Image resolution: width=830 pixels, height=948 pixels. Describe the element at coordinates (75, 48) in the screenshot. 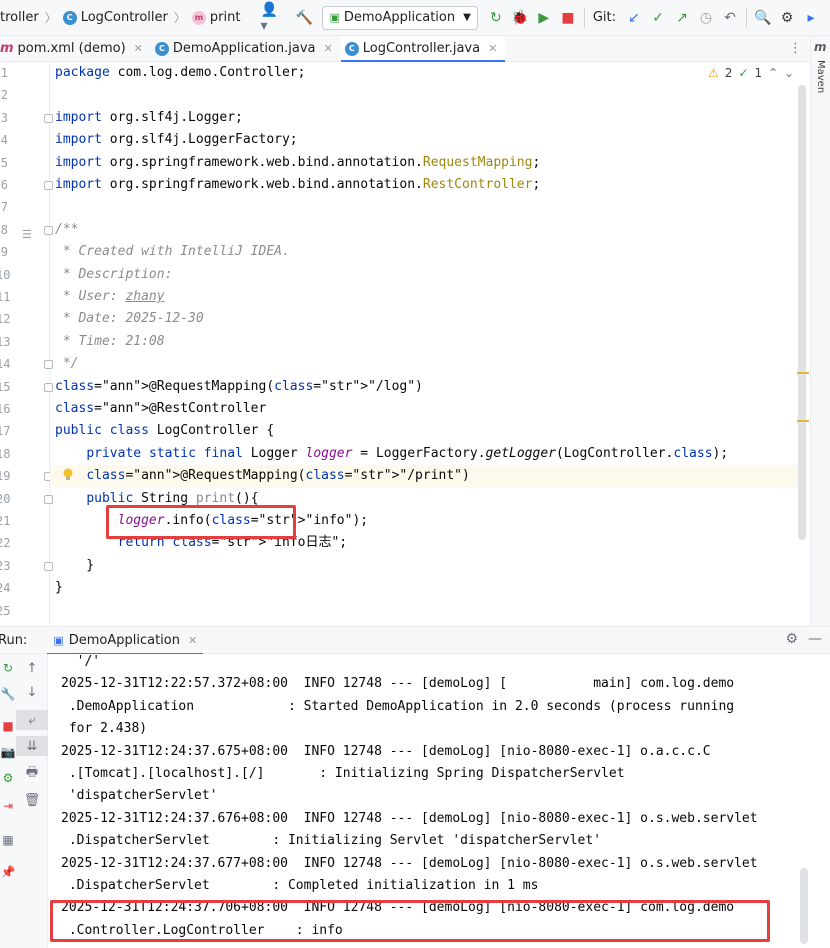

I see `tab-pom-xml: m pom.xml (demo) ✕` at that location.